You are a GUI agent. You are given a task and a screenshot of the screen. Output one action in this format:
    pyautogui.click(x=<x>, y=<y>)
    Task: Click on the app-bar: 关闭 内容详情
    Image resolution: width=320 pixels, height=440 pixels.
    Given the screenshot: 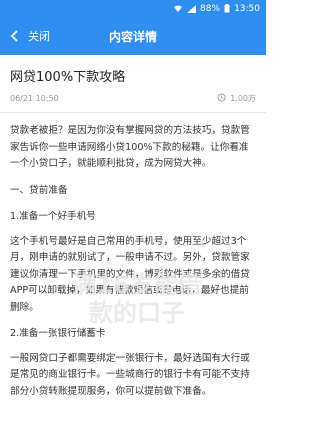 What is the action you would take?
    pyautogui.click(x=133, y=36)
    